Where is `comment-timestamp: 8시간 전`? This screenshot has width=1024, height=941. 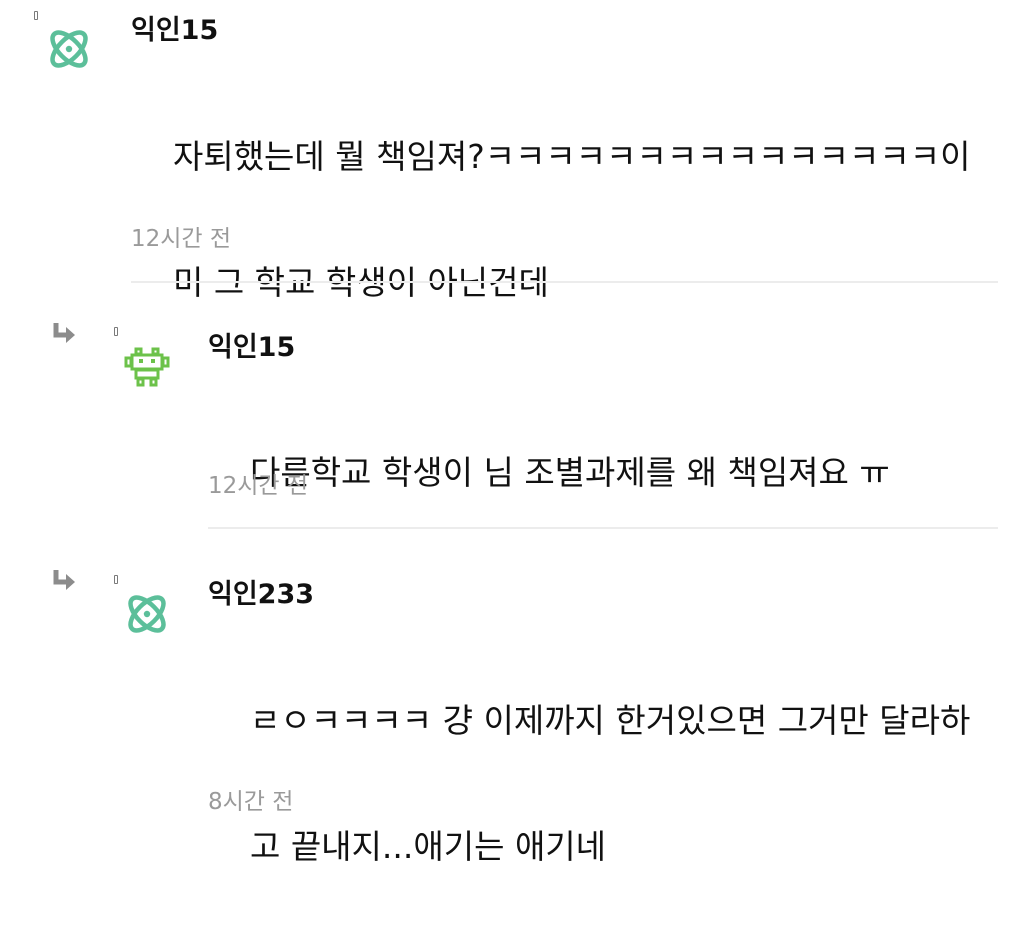
comment-timestamp: 8시간 전 is located at coordinates (251, 802).